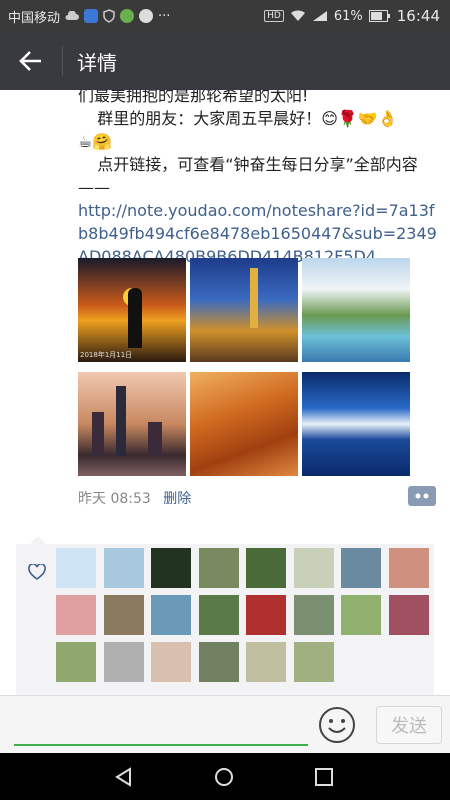 The height and width of the screenshot is (800, 450). What do you see at coordinates (127, 16) in the screenshot?
I see `wechat-icon` at bounding box center [127, 16].